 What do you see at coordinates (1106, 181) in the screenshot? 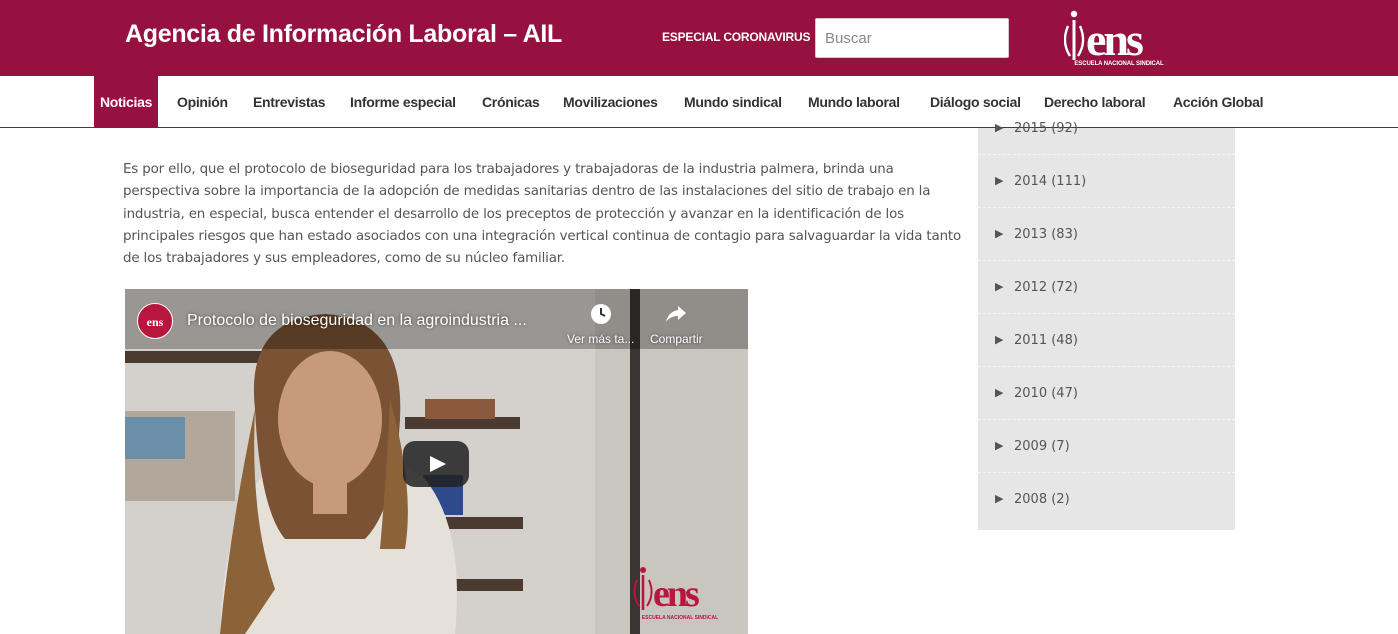
I see `archive-item-2014: ▶ 2014 (111)` at bounding box center [1106, 181].